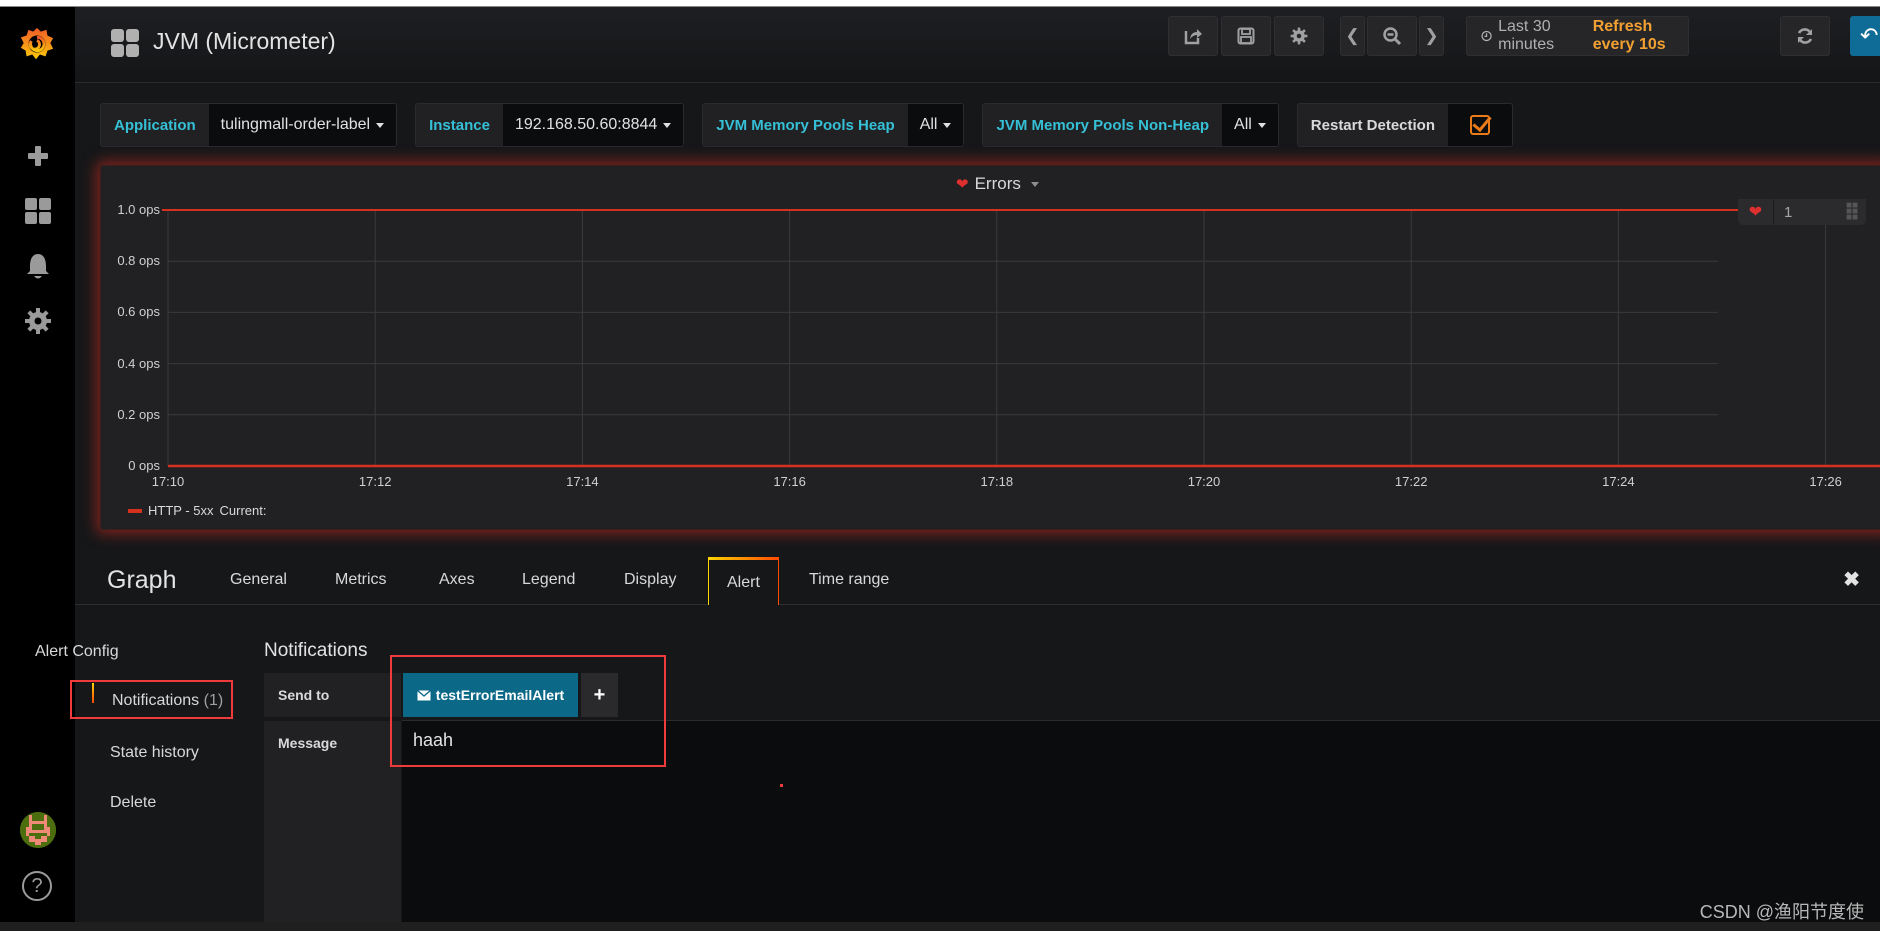 The image size is (1880, 931). What do you see at coordinates (548, 580) in the screenshot?
I see `tab-legend: Legend` at bounding box center [548, 580].